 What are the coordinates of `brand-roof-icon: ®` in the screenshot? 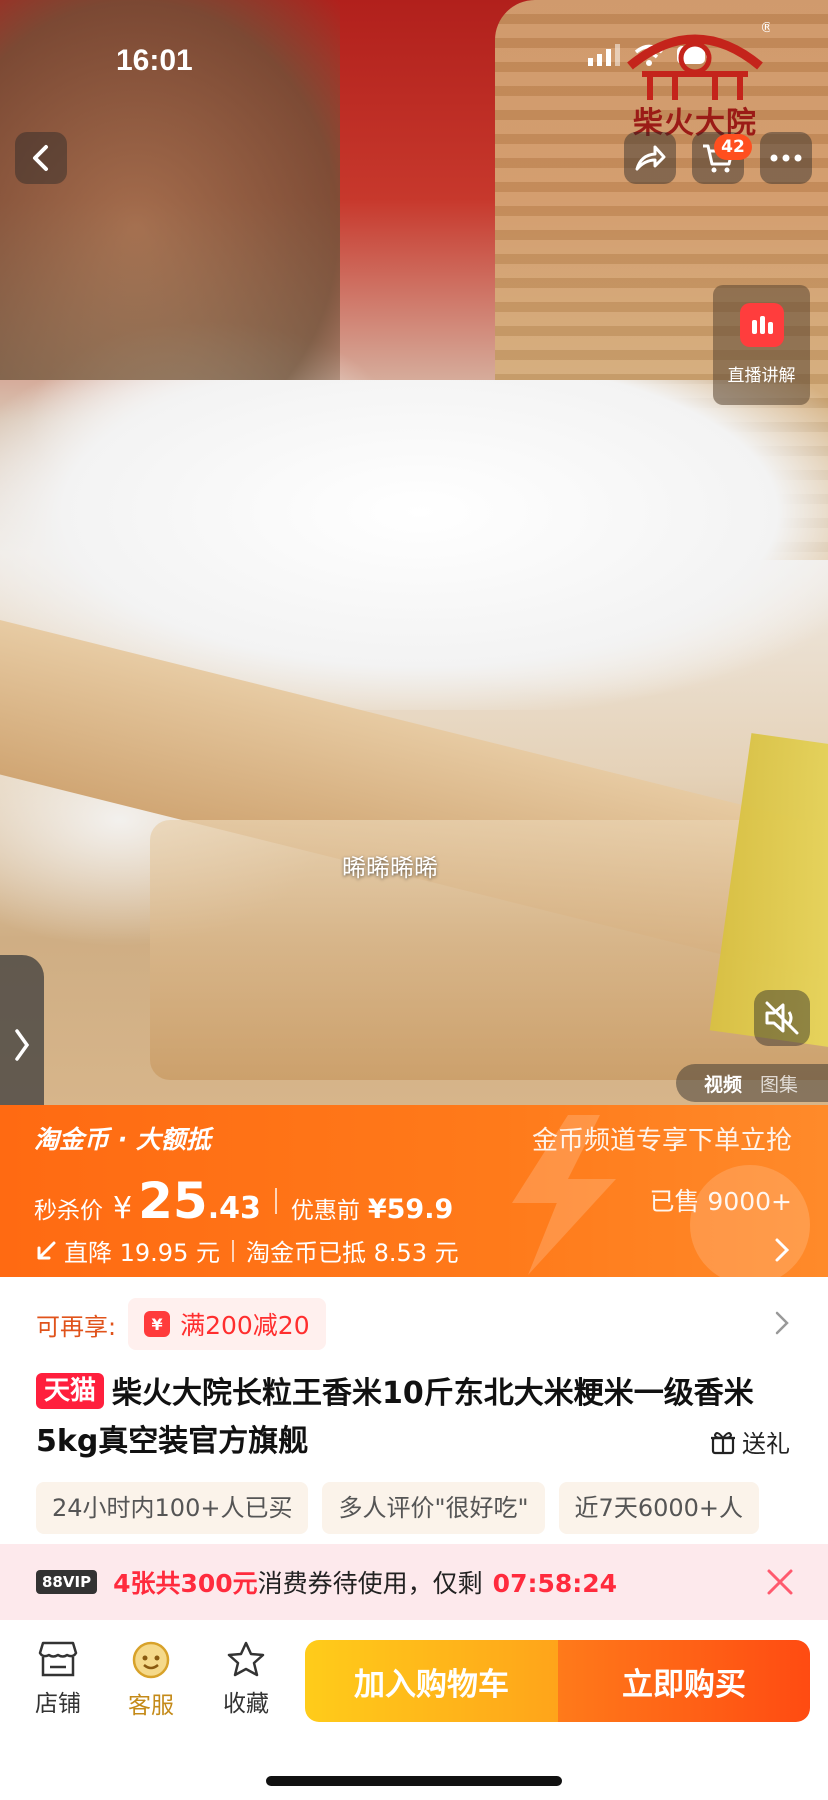 It's located at (700, 60).